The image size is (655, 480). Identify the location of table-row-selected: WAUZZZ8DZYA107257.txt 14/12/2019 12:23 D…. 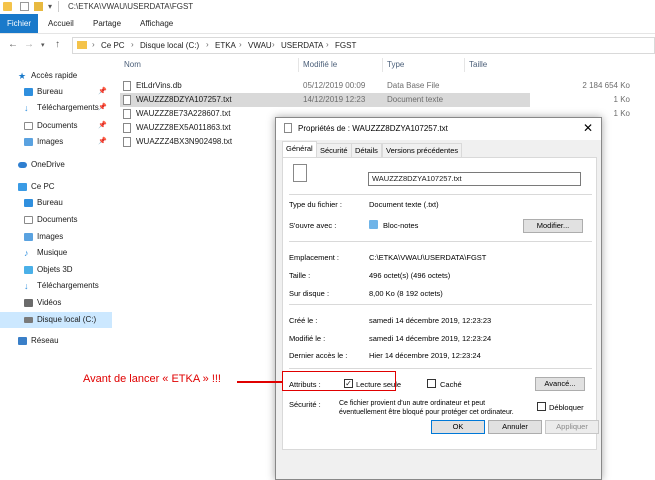
(375, 100).